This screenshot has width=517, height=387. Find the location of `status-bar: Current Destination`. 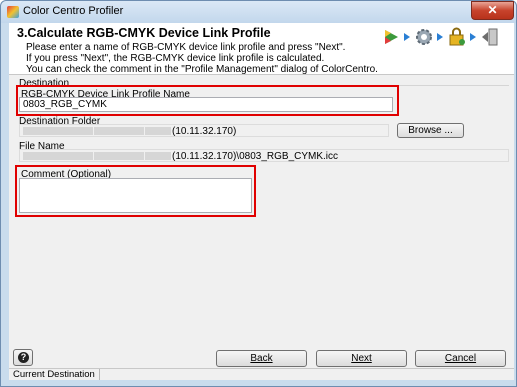

status-bar: Current Destination is located at coordinates (261, 374).